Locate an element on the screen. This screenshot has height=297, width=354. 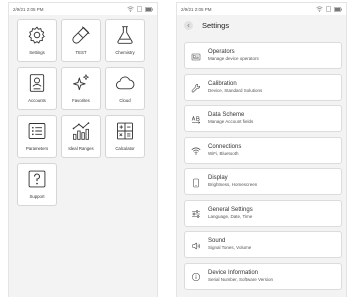
speaker-icon is located at coordinates (196, 245).